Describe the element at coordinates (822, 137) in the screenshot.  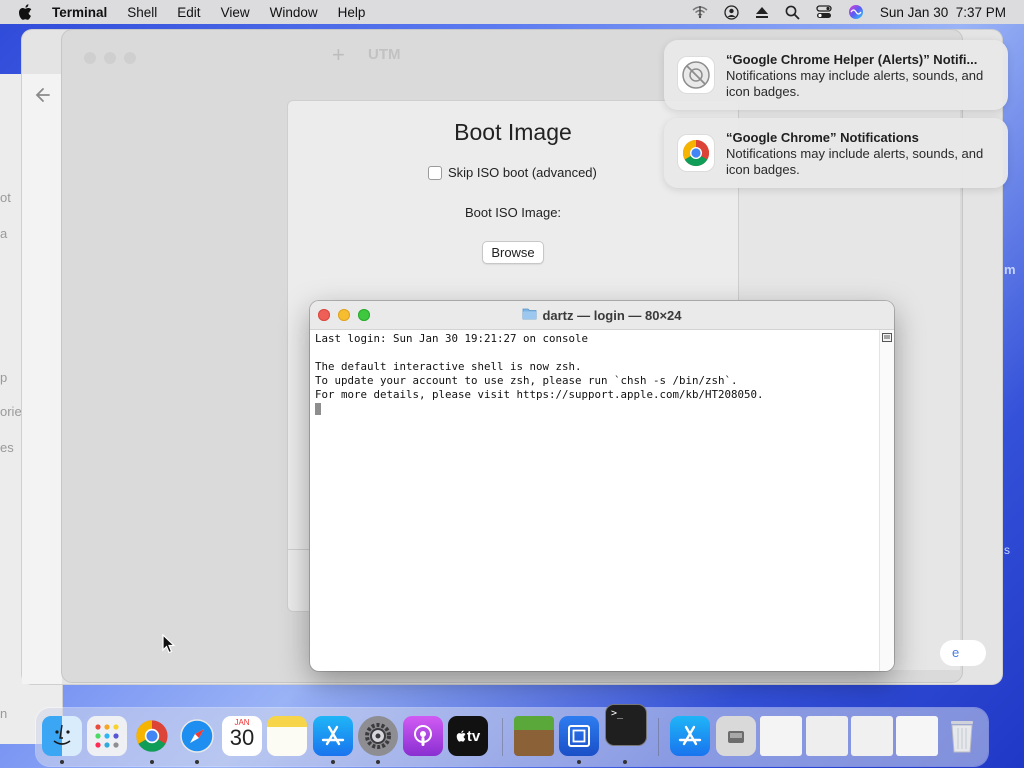
I see `notification-title: “Google Chrome” Notifications` at that location.